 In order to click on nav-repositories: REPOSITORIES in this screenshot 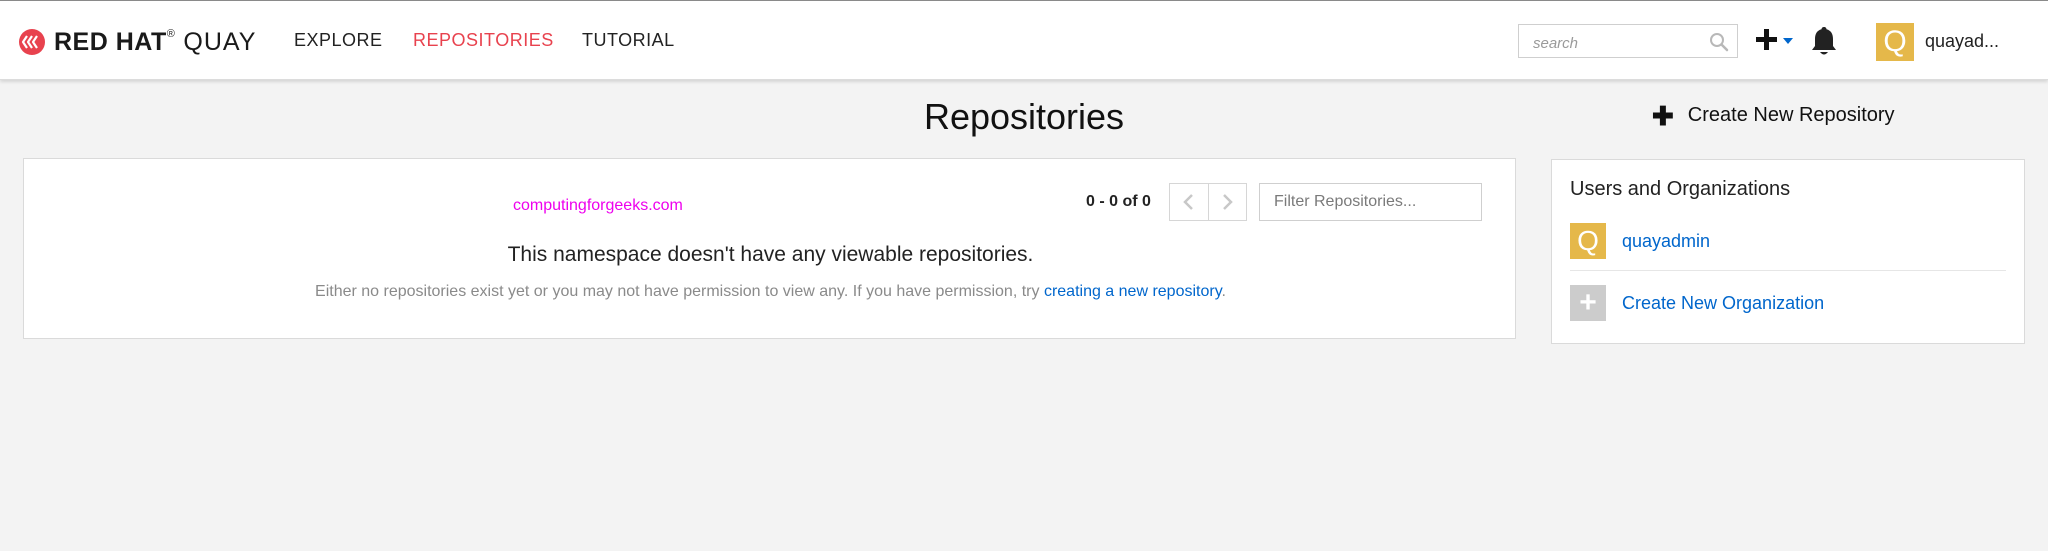, I will do `click(483, 40)`.